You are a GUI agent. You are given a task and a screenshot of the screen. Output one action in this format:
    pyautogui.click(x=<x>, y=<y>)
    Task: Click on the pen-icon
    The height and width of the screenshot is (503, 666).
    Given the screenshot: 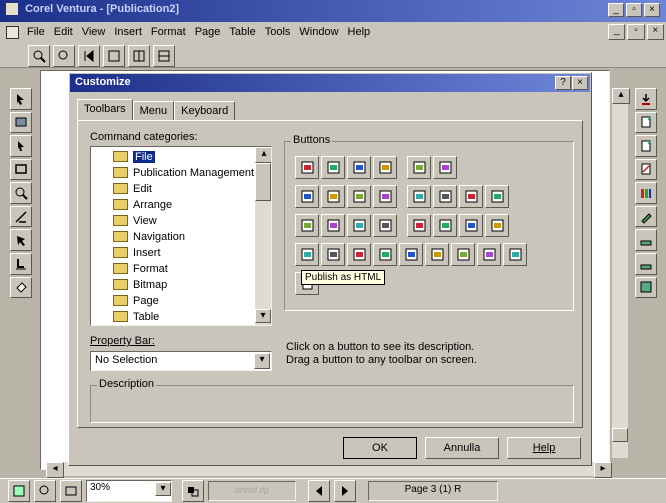 What is the action you would take?
    pyautogui.click(x=646, y=216)
    